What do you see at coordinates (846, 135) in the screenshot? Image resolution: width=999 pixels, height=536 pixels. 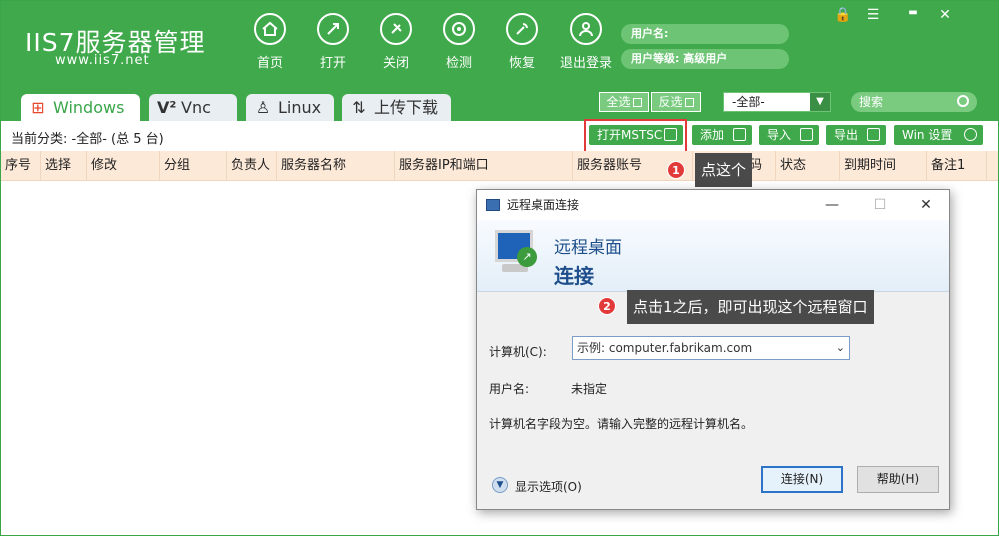 I see `button-label: 导出` at bounding box center [846, 135].